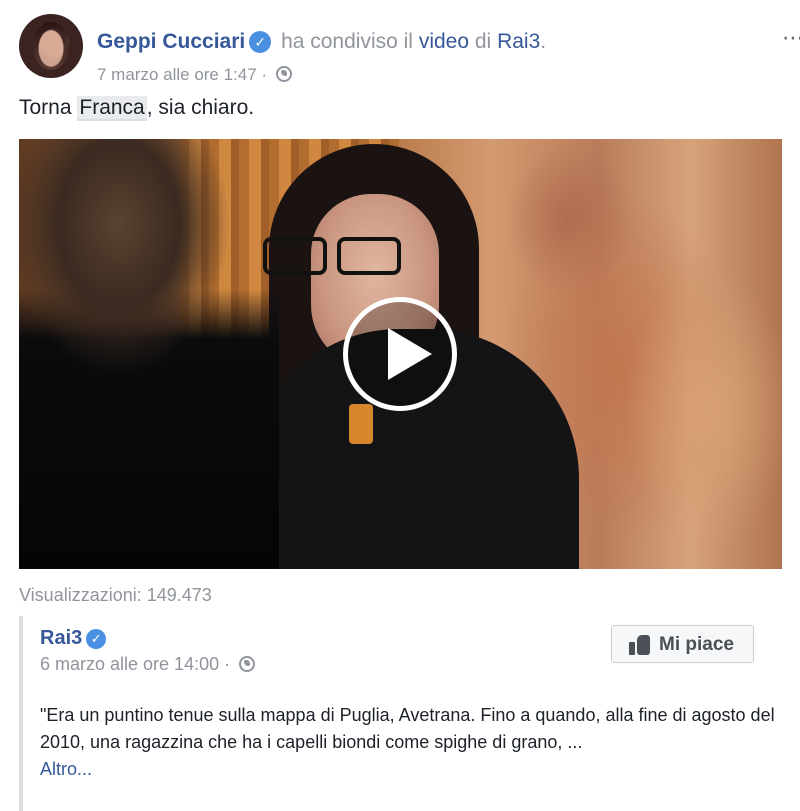 The width and height of the screenshot is (800, 811). Describe the element at coordinates (112, 108) in the screenshot. I see `mention-link: Franca` at that location.